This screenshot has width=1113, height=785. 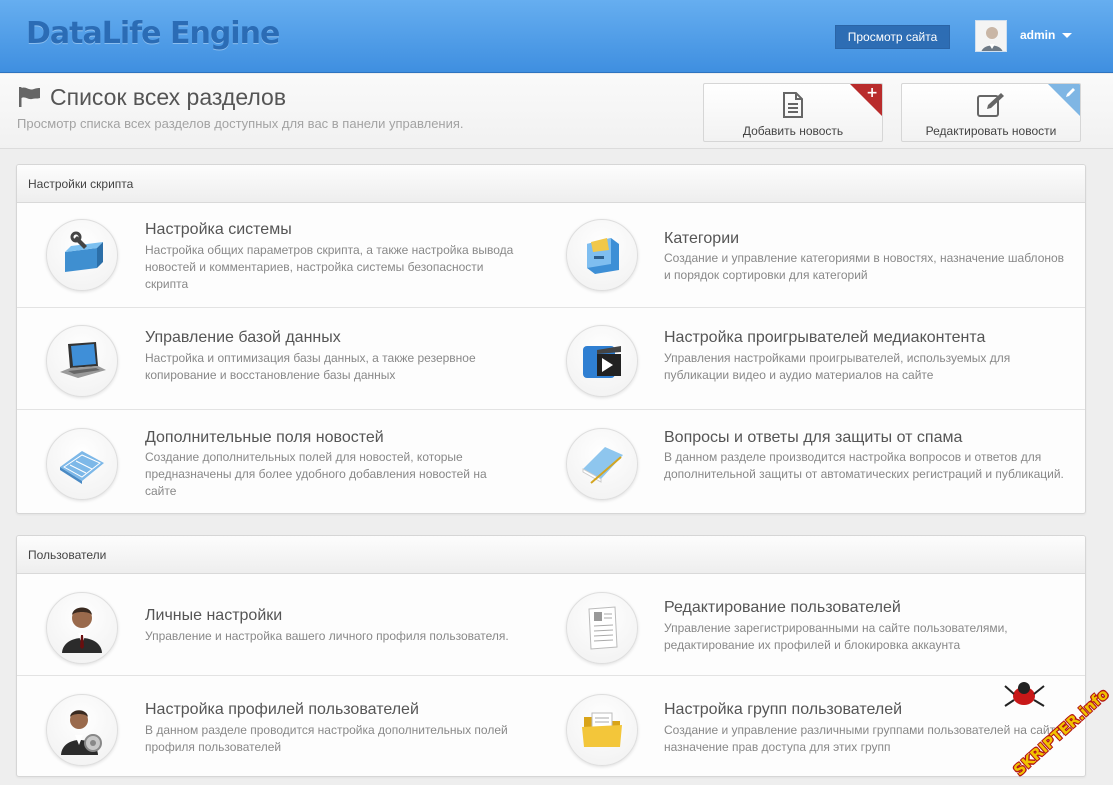 I want to click on add-news-button: + Добавить новость, so click(x=793, y=112).